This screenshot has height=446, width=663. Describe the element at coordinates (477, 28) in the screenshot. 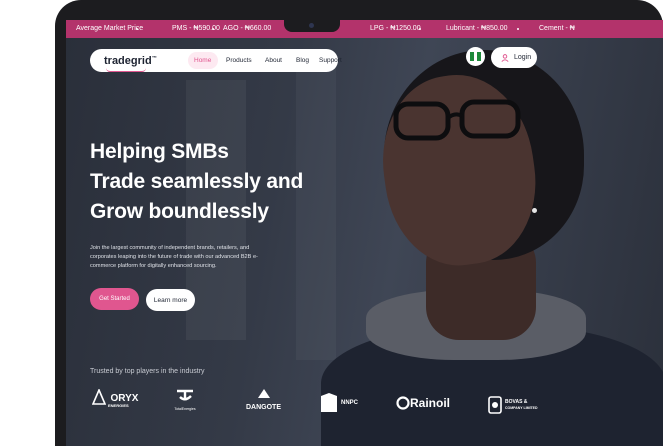

I see `ticker-item: Lubricant - ₦850.00` at that location.